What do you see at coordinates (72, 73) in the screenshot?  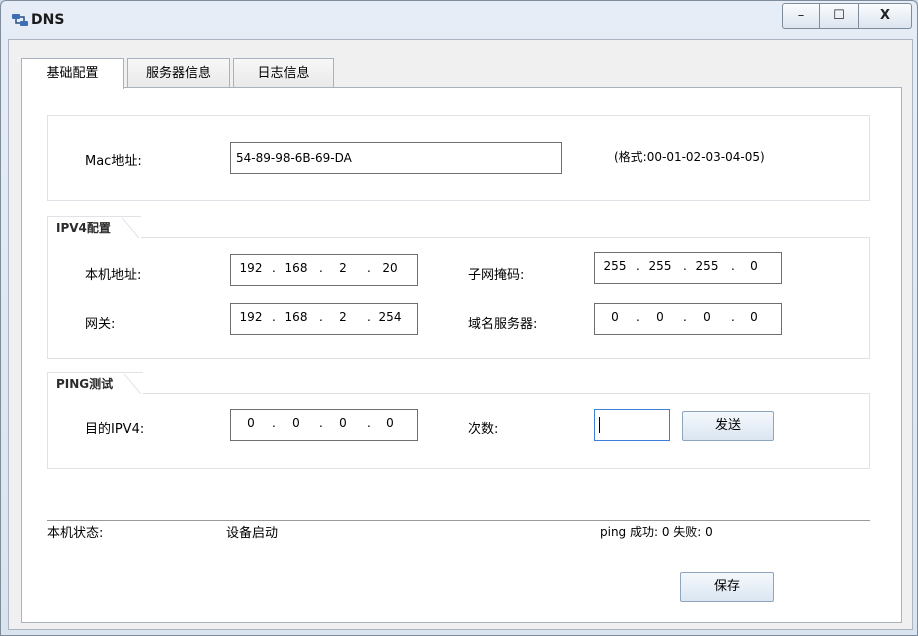 I see `tab-basic-config: 基础配置` at bounding box center [72, 73].